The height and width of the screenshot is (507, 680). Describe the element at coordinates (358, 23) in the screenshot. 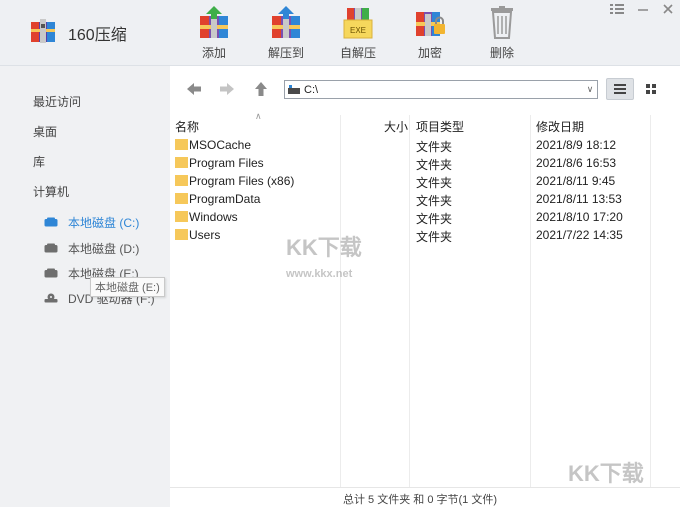

I see `self-extract-icon: EXE` at that location.